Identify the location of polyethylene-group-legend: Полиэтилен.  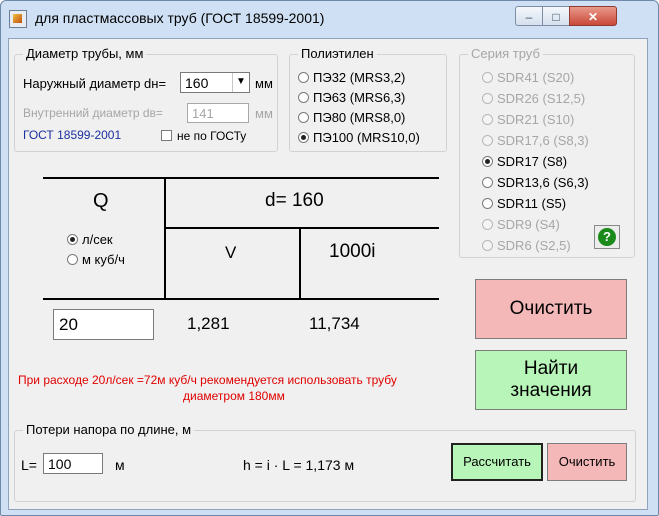
(337, 53).